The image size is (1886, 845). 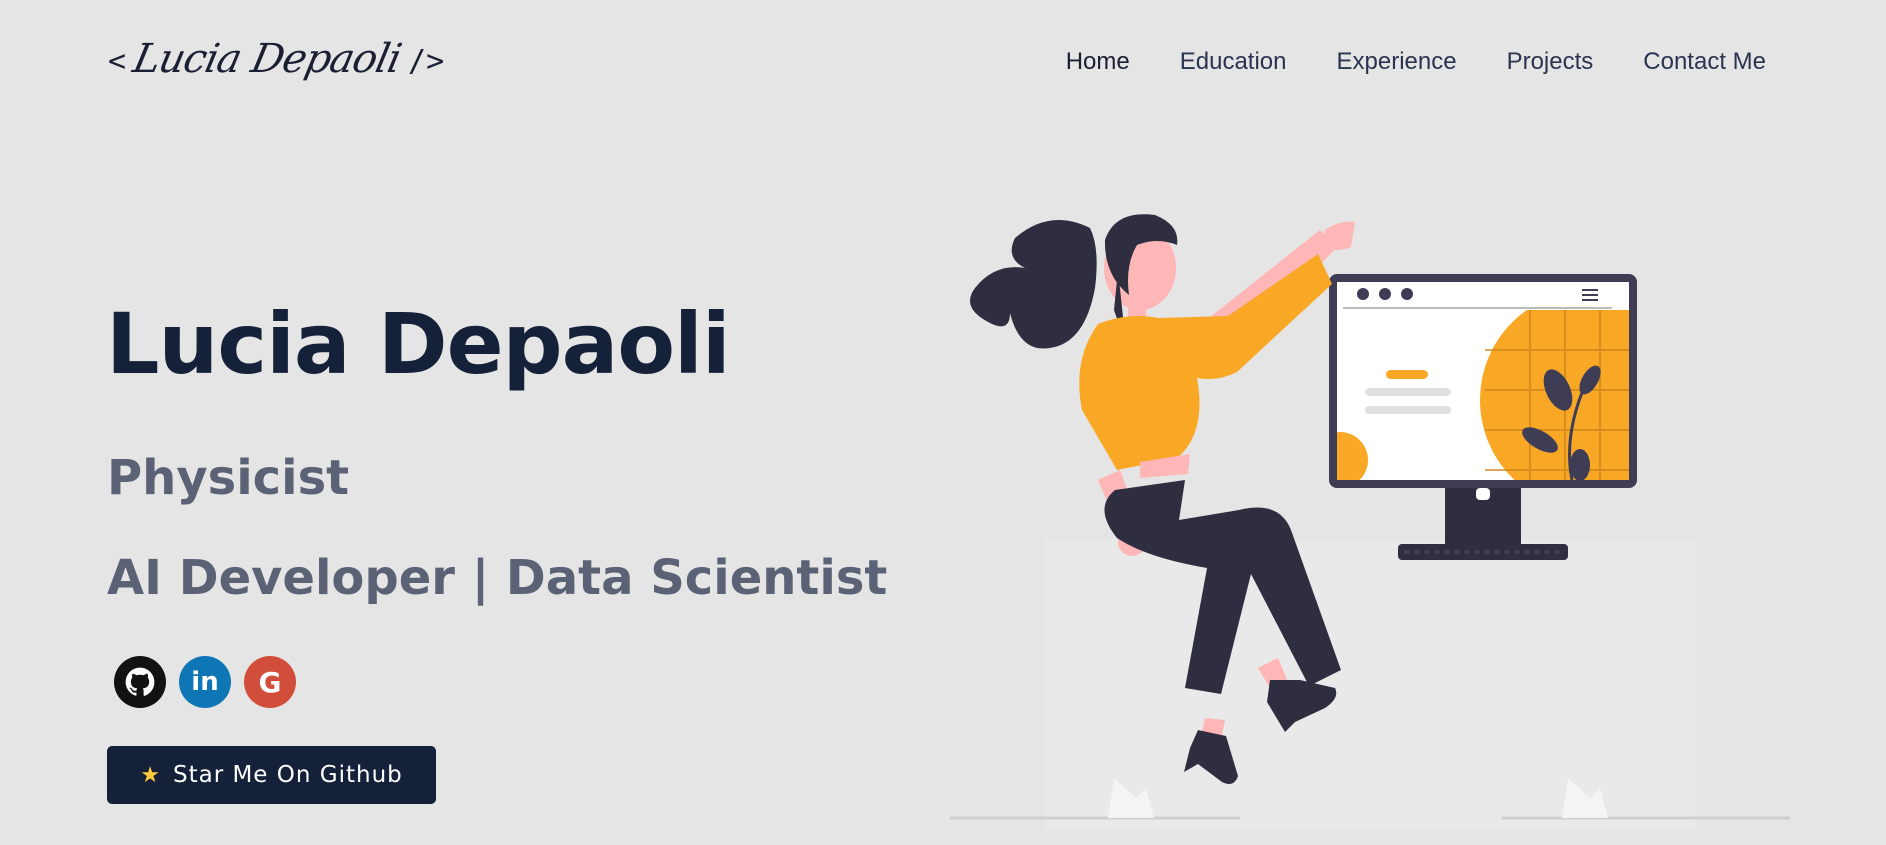 What do you see at coordinates (1233, 62) in the screenshot?
I see `nav-education: Education` at bounding box center [1233, 62].